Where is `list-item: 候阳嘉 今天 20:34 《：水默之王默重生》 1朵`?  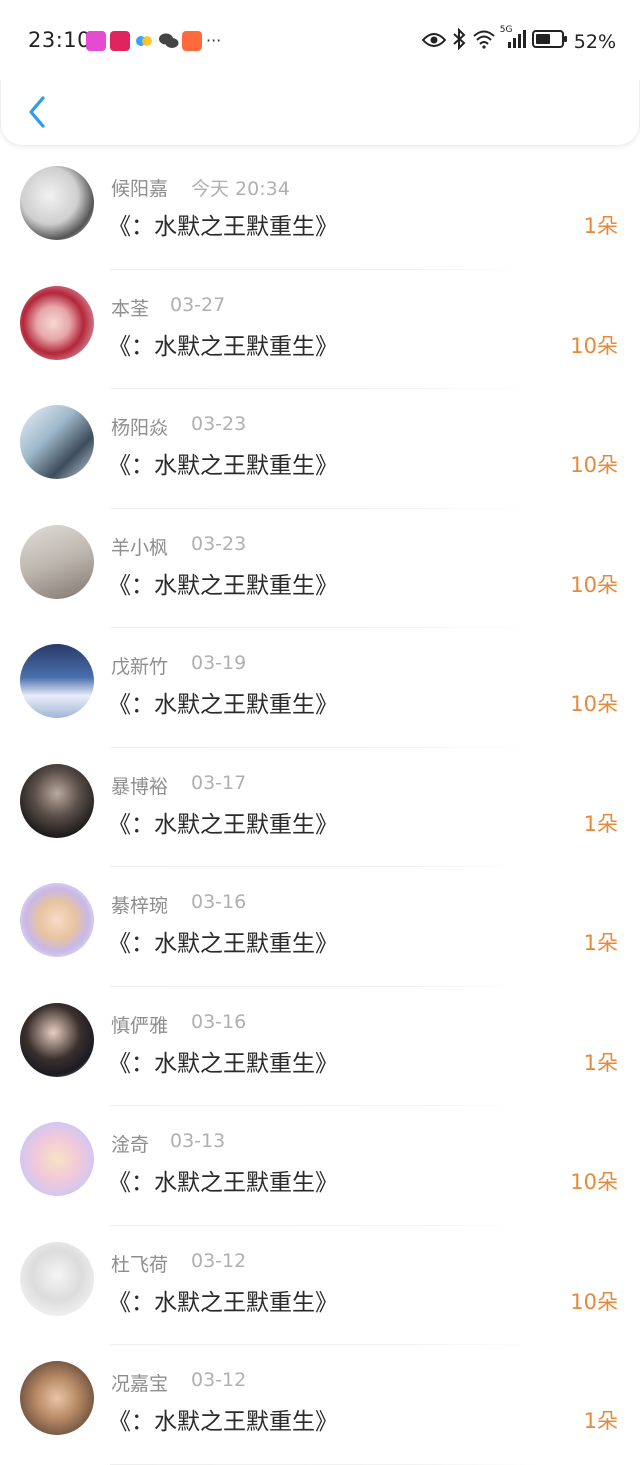
list-item: 候阳嘉 今天 20:34 《：水默之王默重生》 1朵 is located at coordinates (320, 210).